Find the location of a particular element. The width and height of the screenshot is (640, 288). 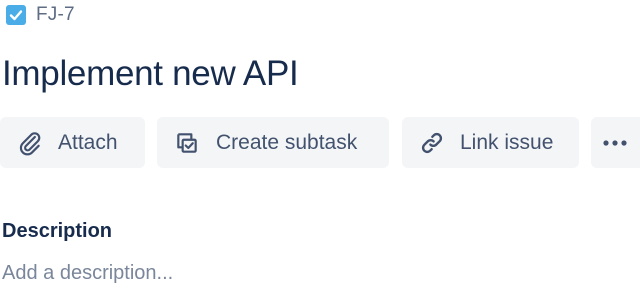

description-heading: Description is located at coordinates (57, 231).